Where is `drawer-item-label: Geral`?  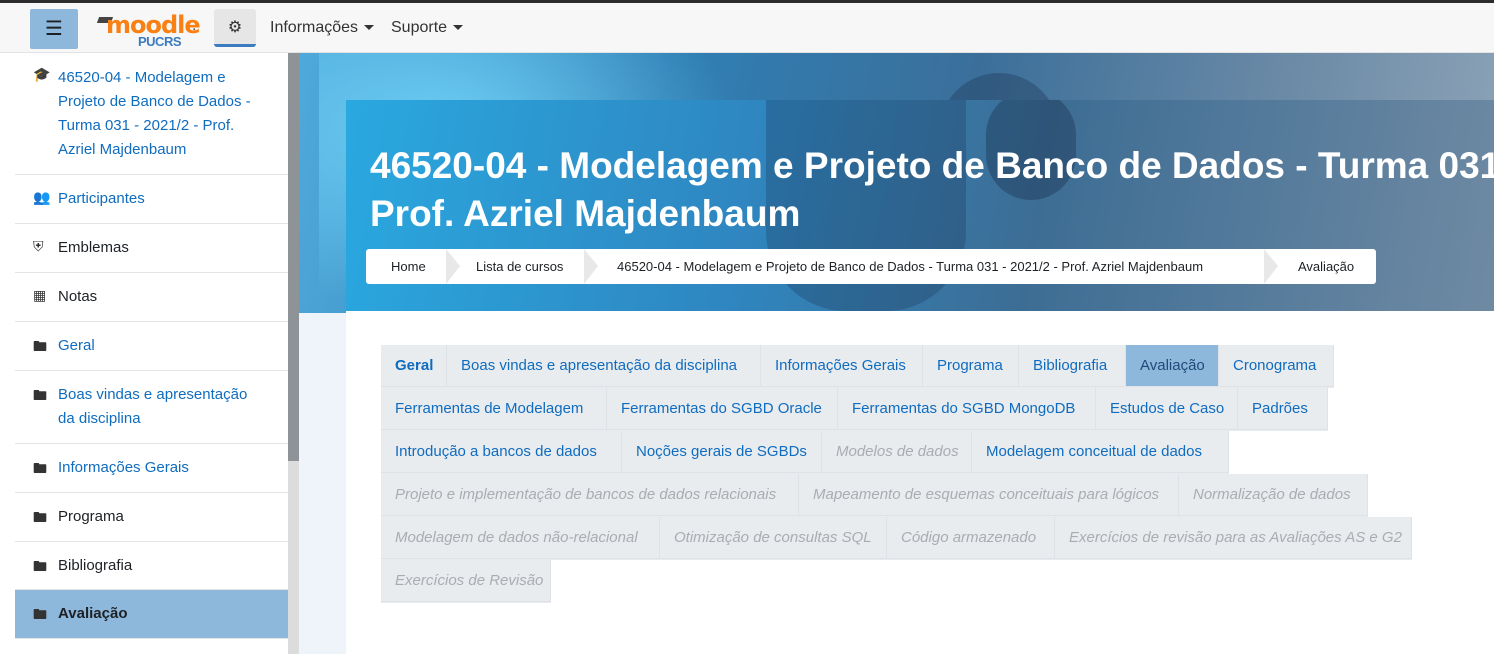 drawer-item-label: Geral is located at coordinates (76, 345).